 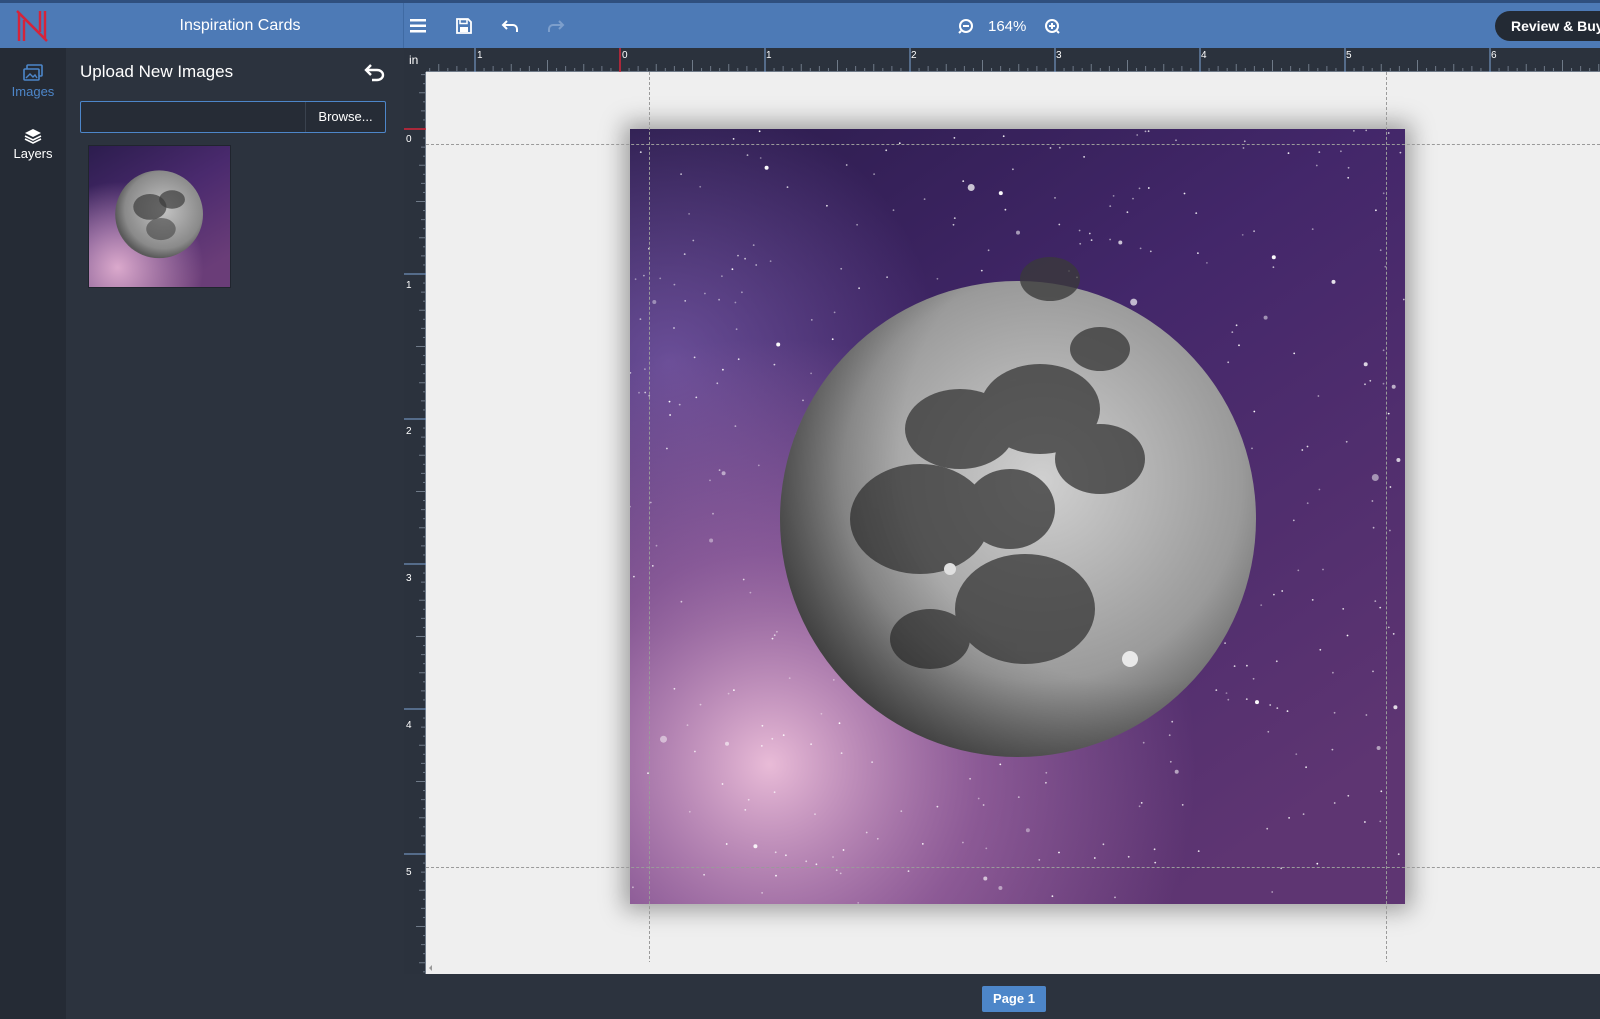 What do you see at coordinates (464, 26) in the screenshot?
I see `save-button` at bounding box center [464, 26].